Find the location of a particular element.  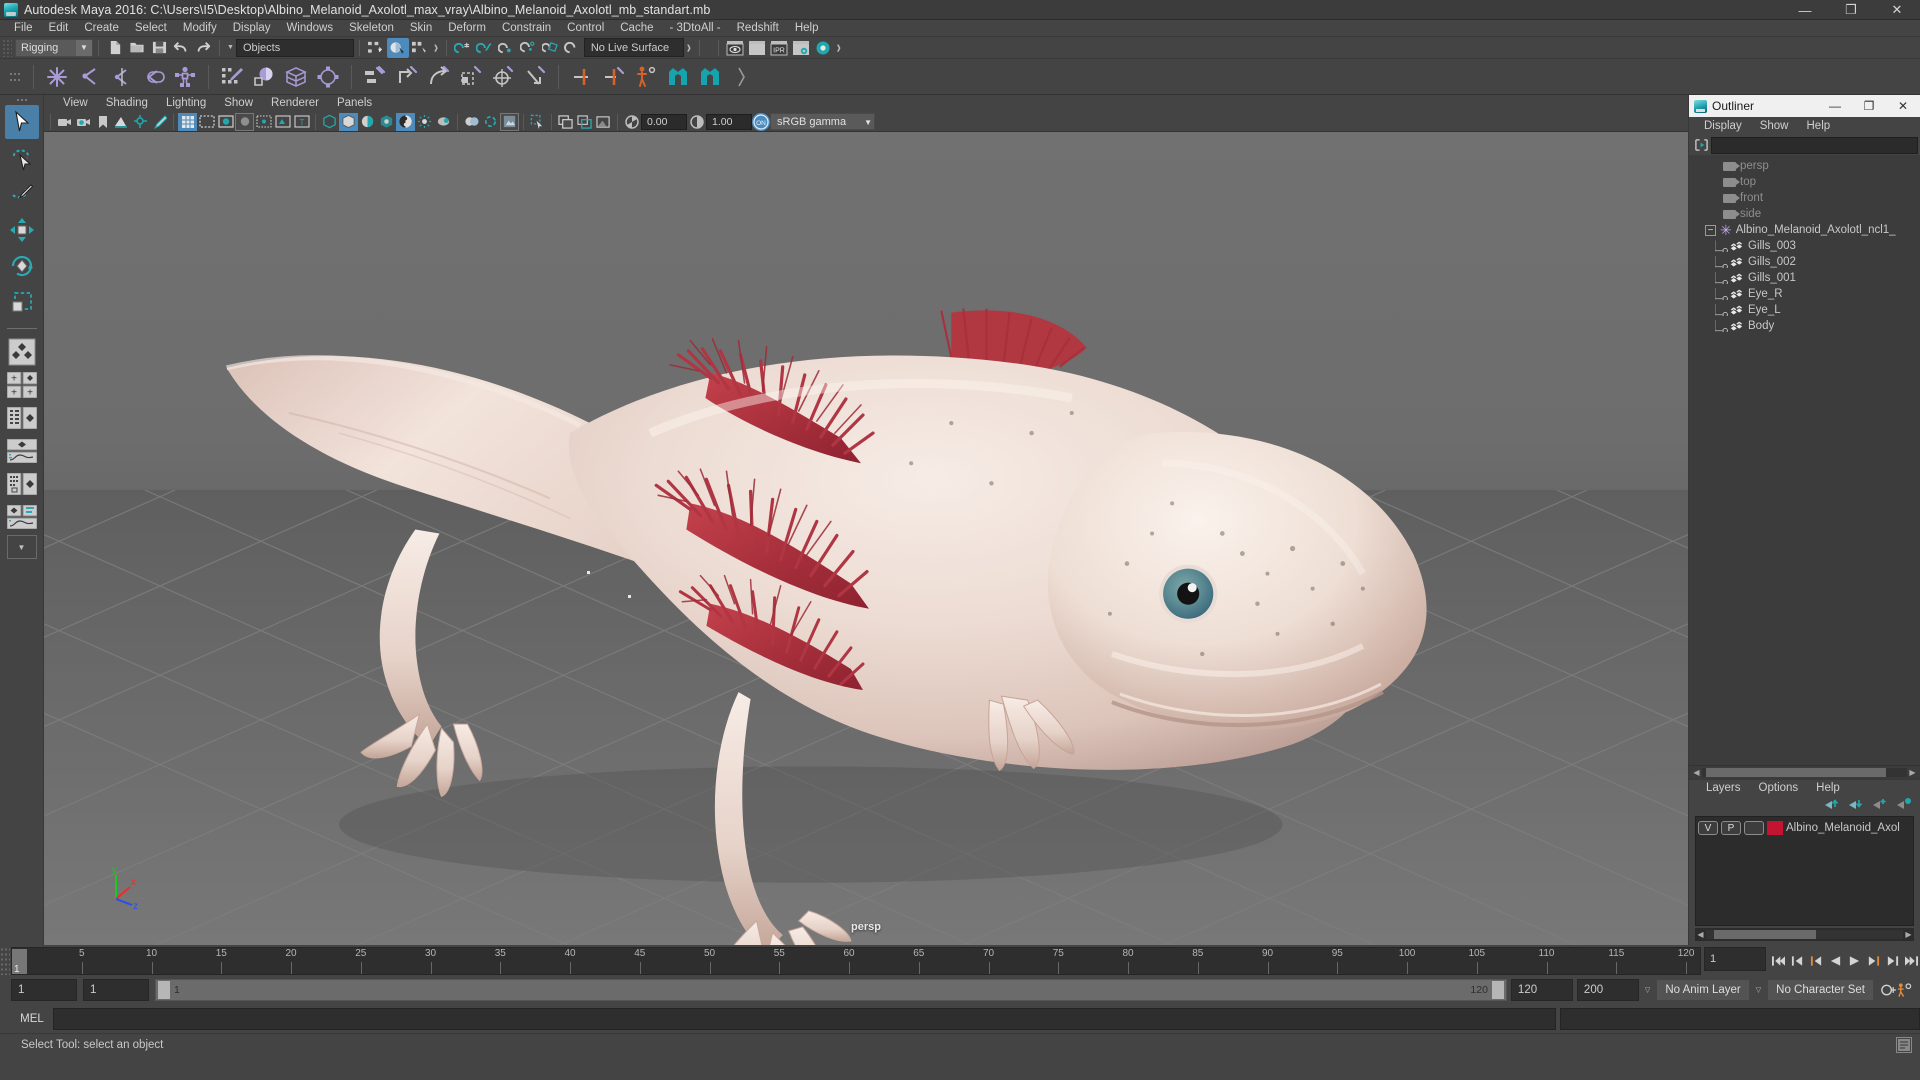

outliner-menu-help: Help is located at coordinates (1819, 126).